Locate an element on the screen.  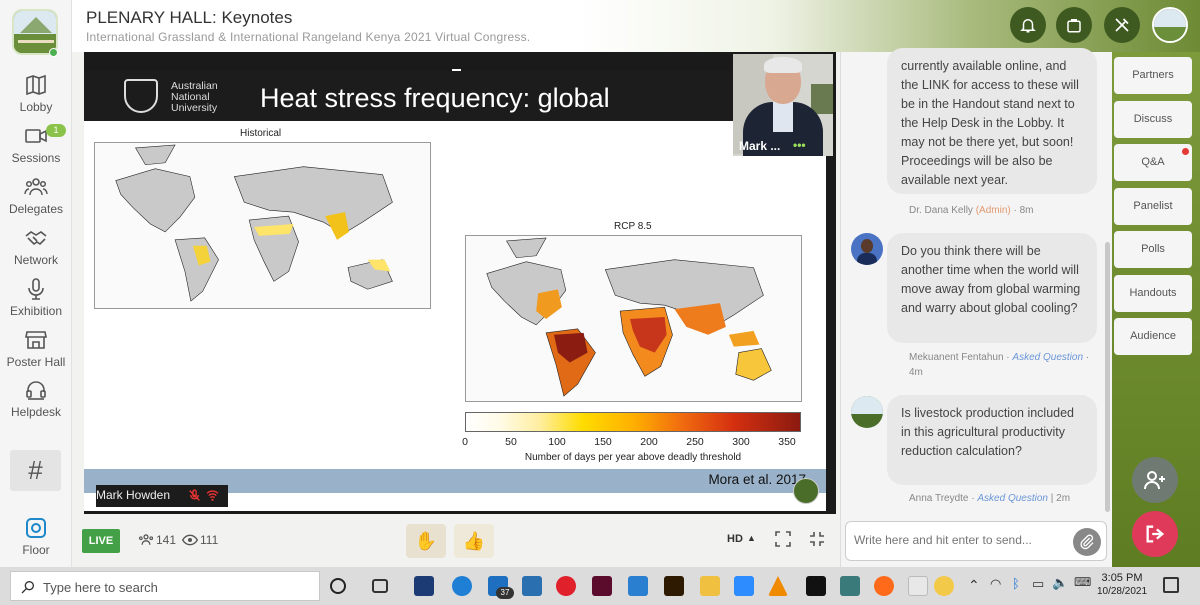
edge-icon is located at coordinates (462, 586).